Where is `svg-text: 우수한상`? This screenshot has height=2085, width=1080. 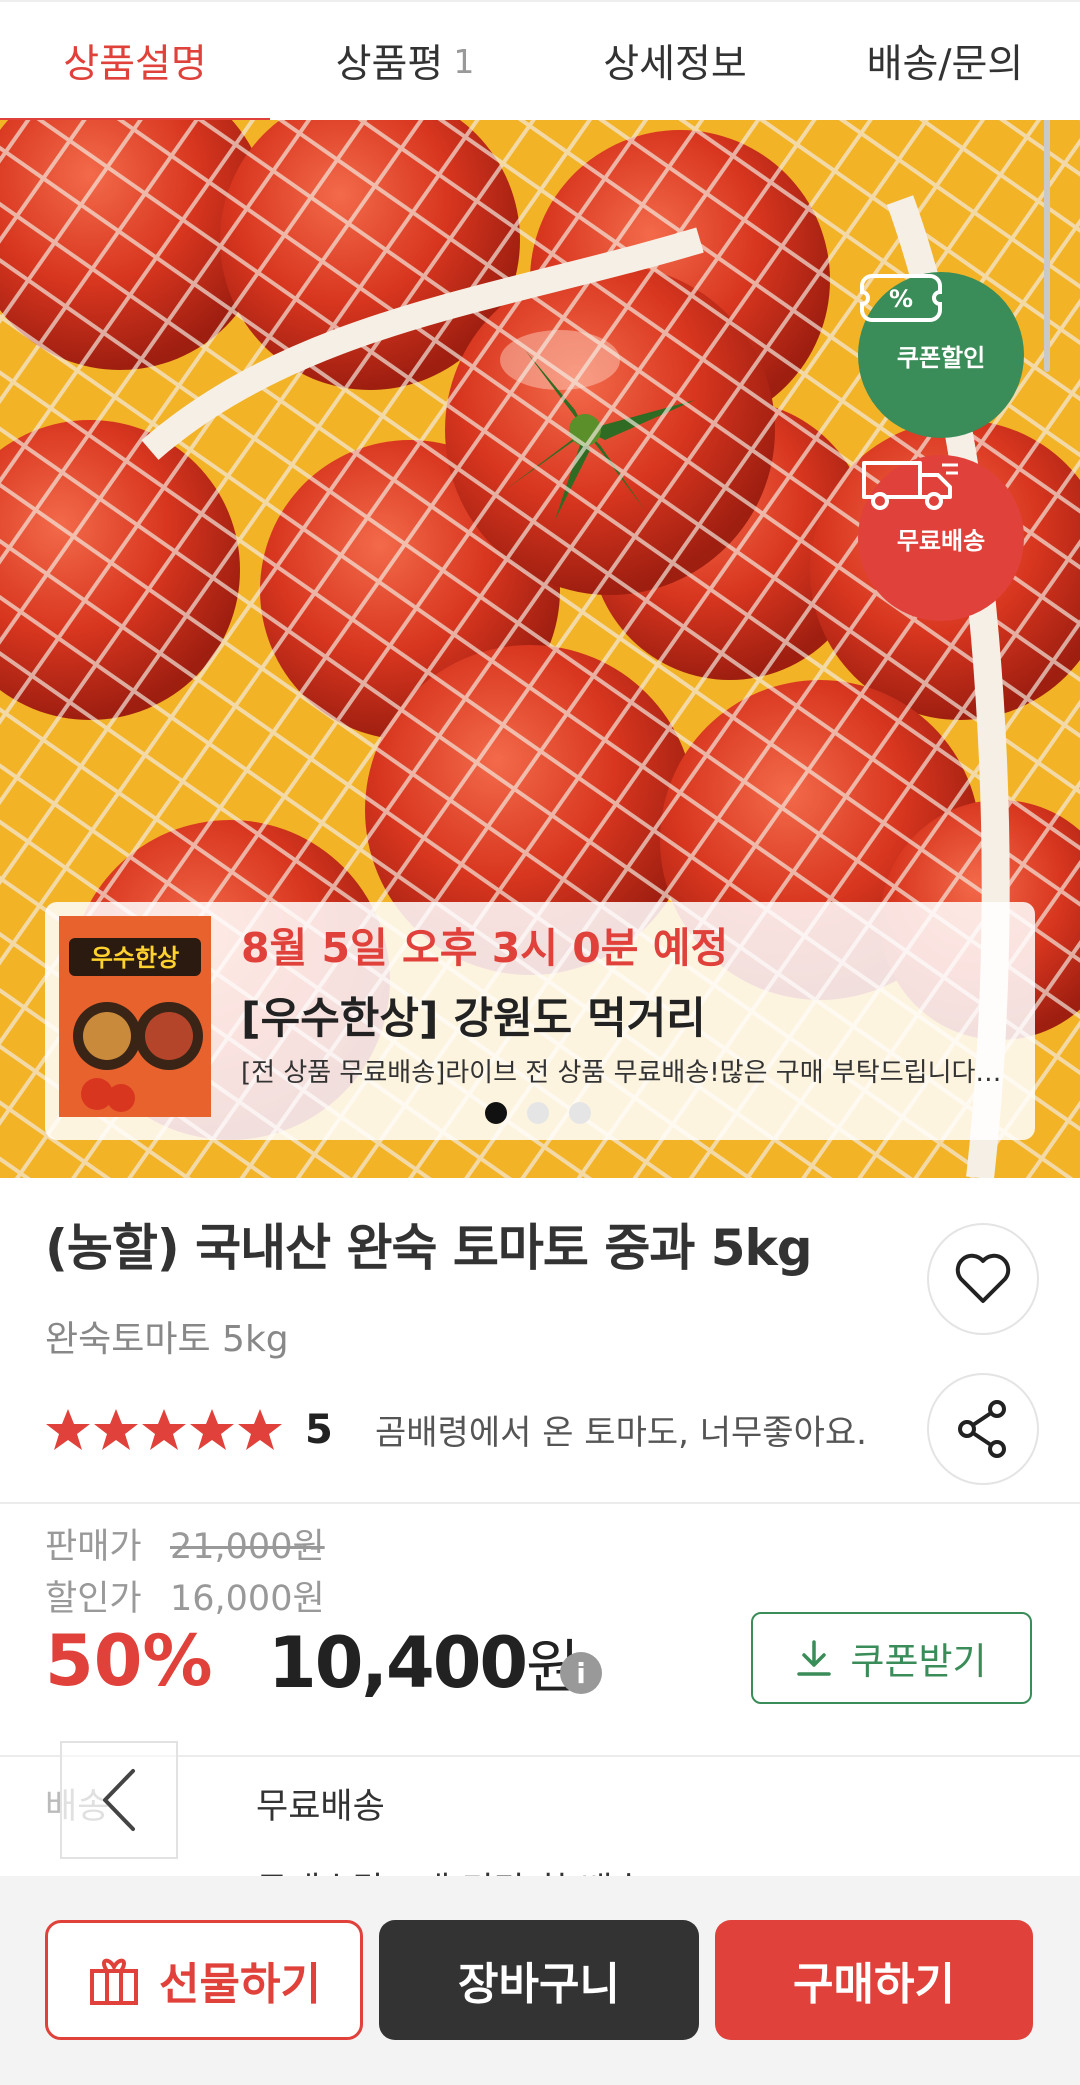
svg-text: 우수한상 is located at coordinates (135, 958).